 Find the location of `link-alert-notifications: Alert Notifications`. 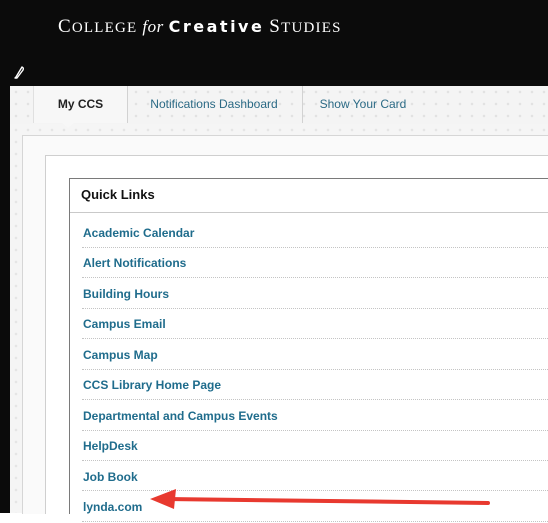

link-alert-notifications: Alert Notifications is located at coordinates (134, 263).